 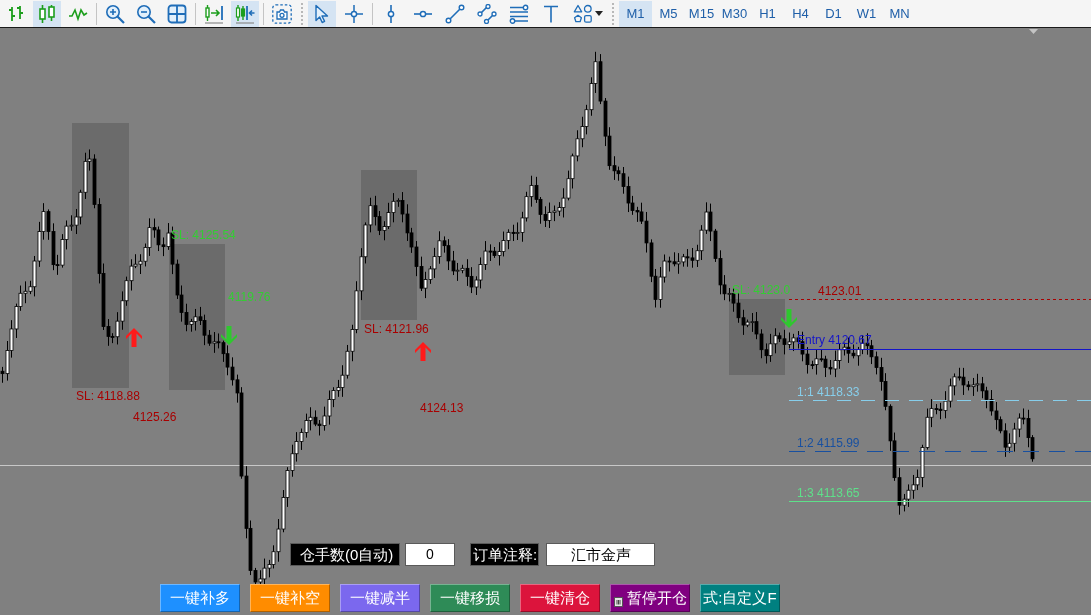 What do you see at coordinates (800, 13) in the screenshot?
I see `timeframe-tab: H4` at bounding box center [800, 13].